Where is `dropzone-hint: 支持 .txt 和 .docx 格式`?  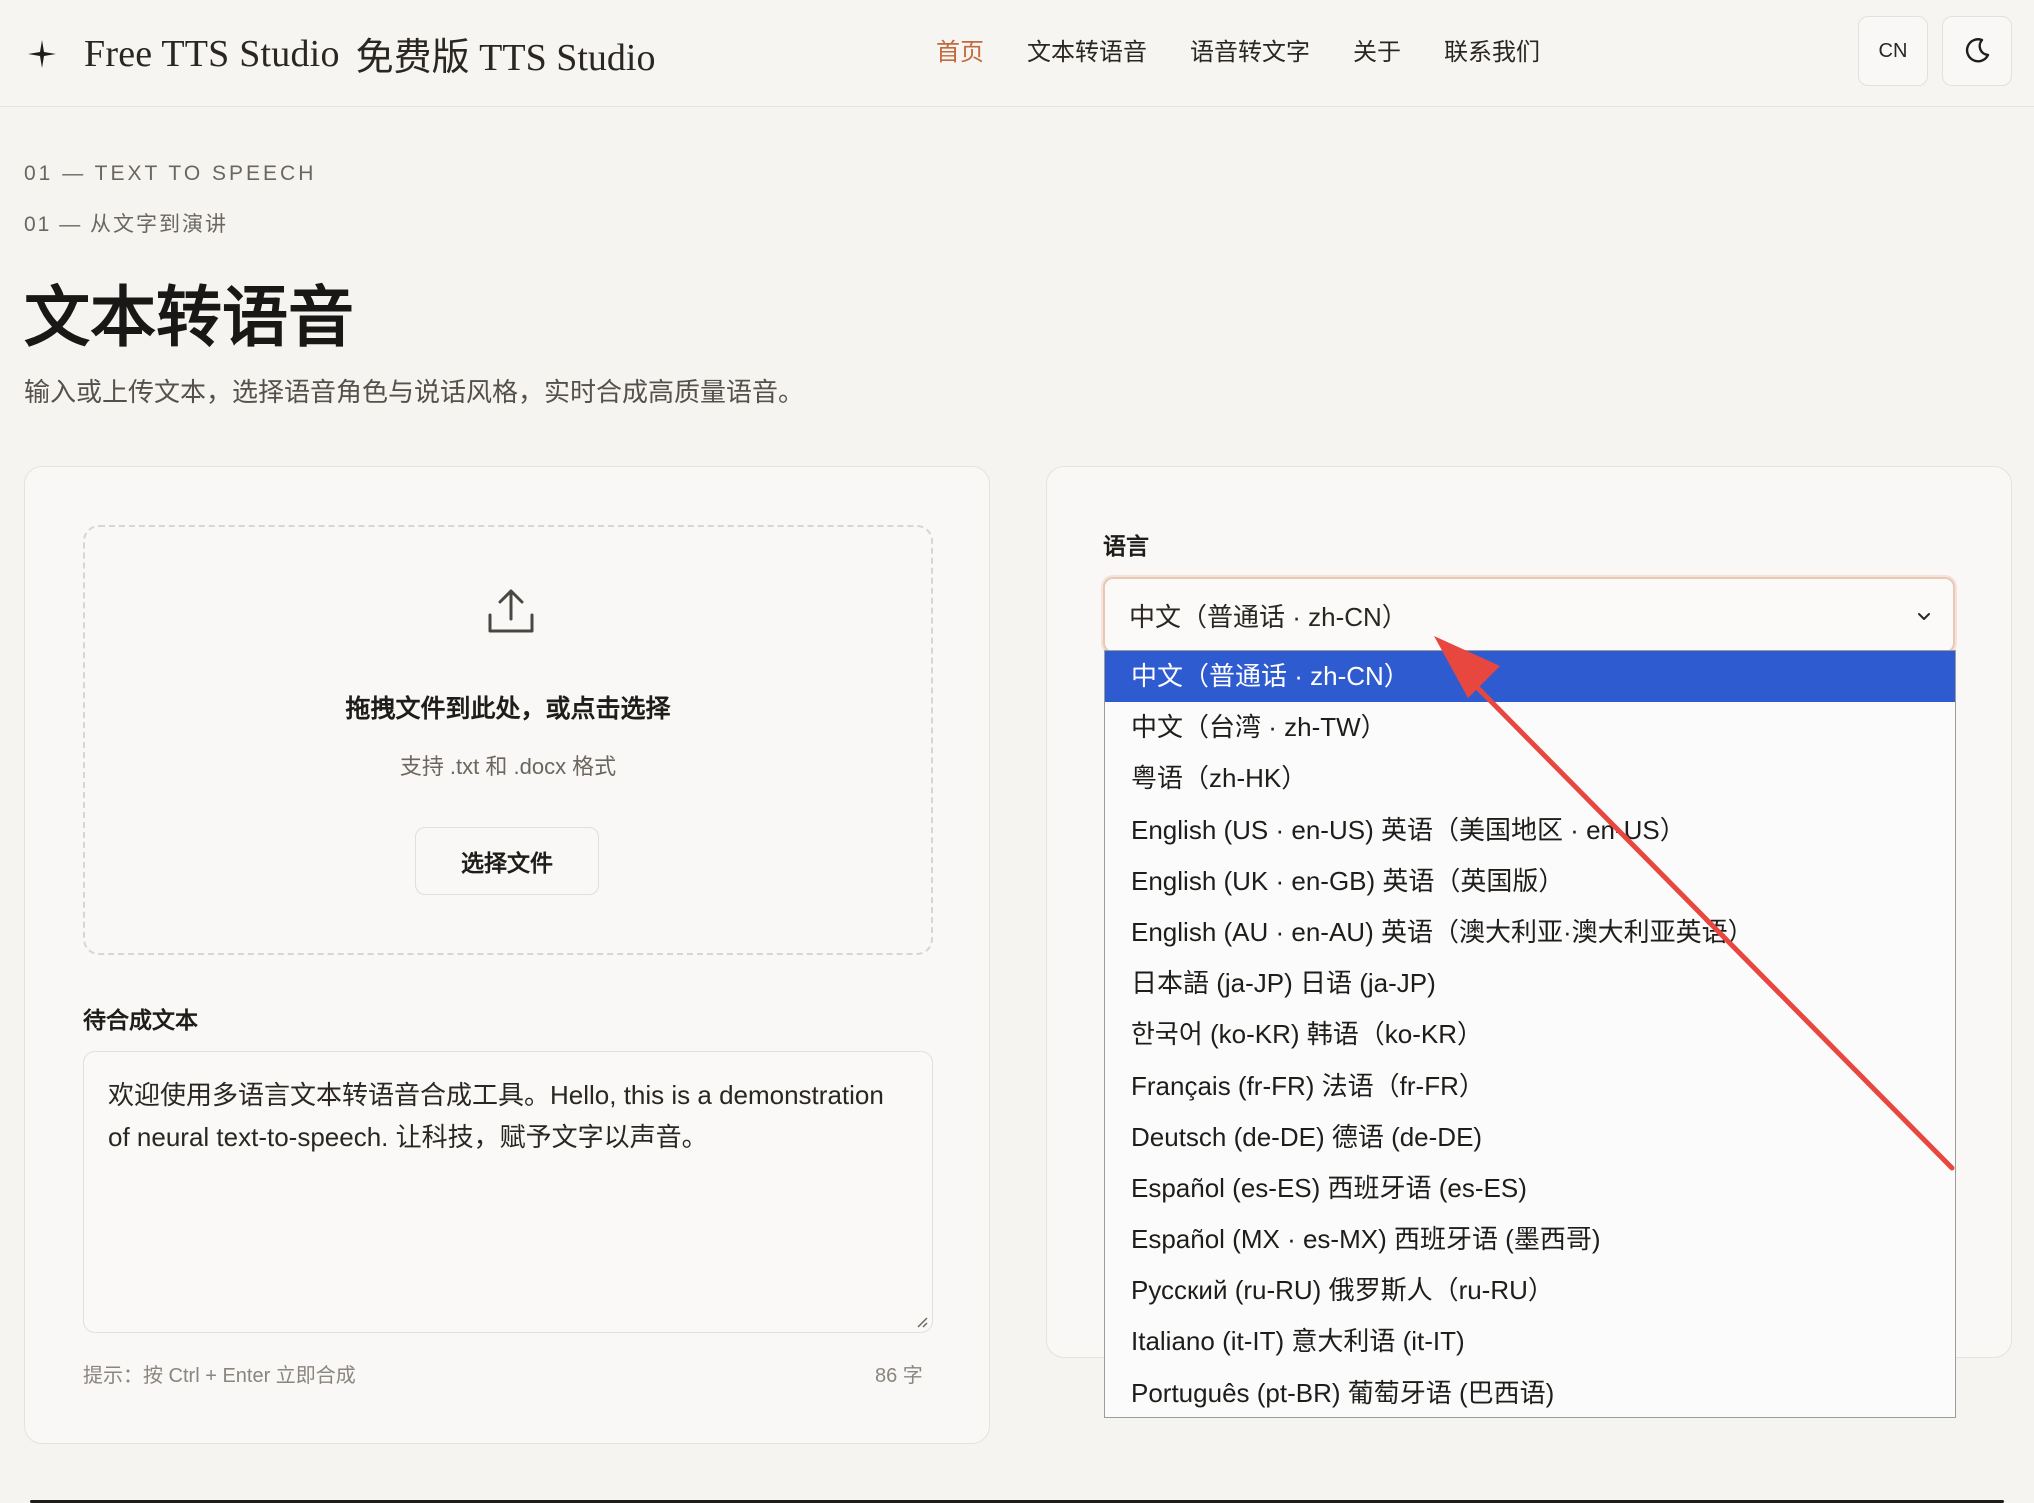
dropzone-hint: 支持 .txt 和 .docx 格式 is located at coordinates (508, 766).